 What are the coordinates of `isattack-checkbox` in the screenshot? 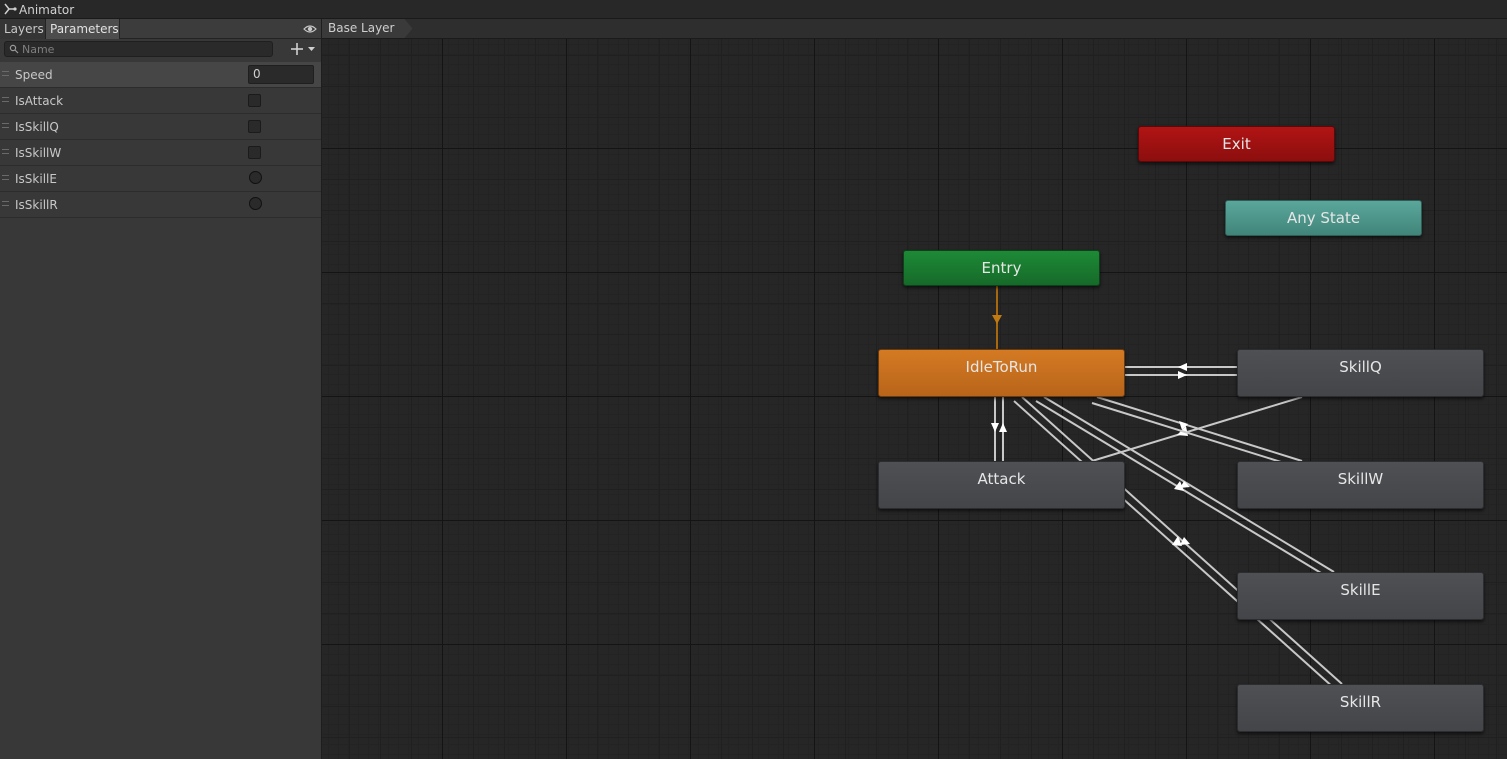 It's located at (254, 100).